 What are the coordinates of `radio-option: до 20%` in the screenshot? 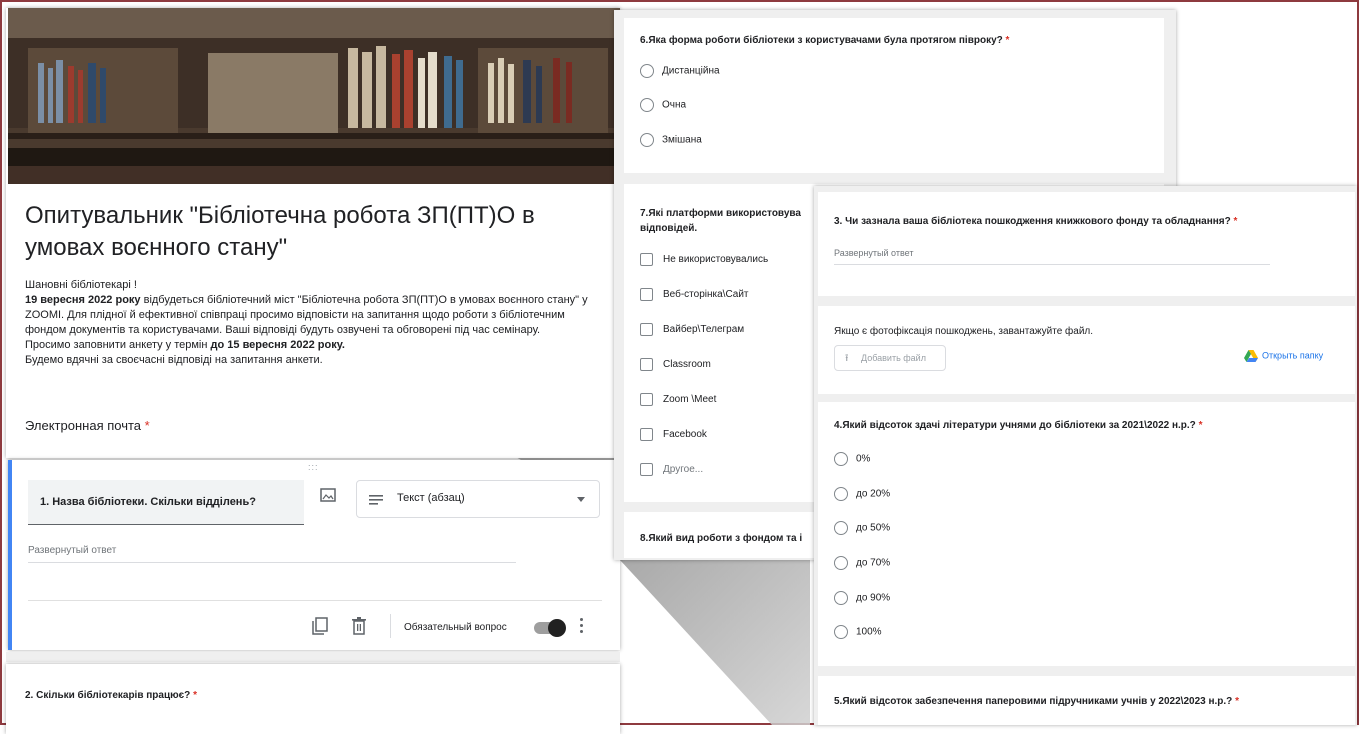 It's located at (862, 494).